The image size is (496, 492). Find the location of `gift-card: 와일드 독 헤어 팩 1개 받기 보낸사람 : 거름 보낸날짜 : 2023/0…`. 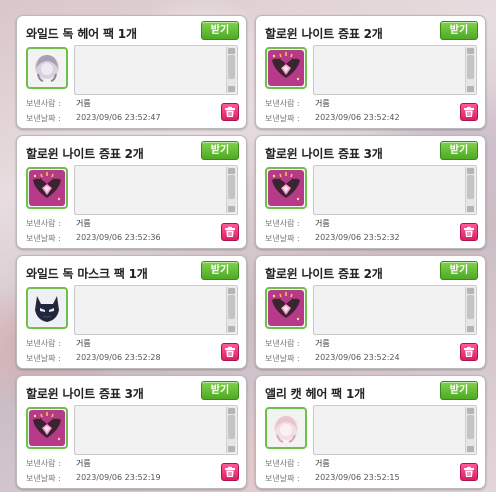

gift-card: 와일드 독 헤어 팩 1개 받기 보낸사람 : 거름 보낸날짜 : 2023/0… is located at coordinates (131, 72).